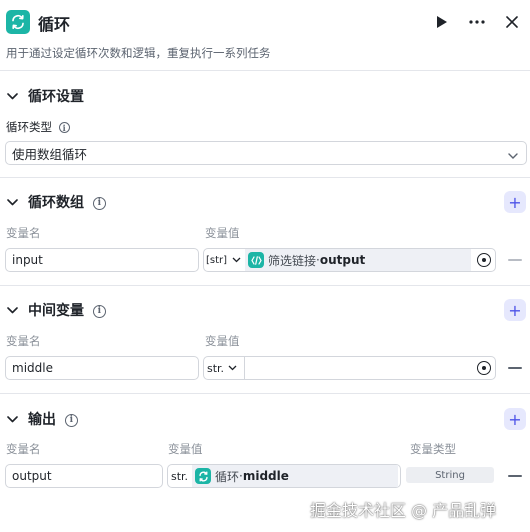 The width and height of the screenshot is (530, 532). What do you see at coordinates (403, 510) in the screenshot?
I see `watermark-text: 掘金技术社区 @ 产品乱弹` at bounding box center [403, 510].